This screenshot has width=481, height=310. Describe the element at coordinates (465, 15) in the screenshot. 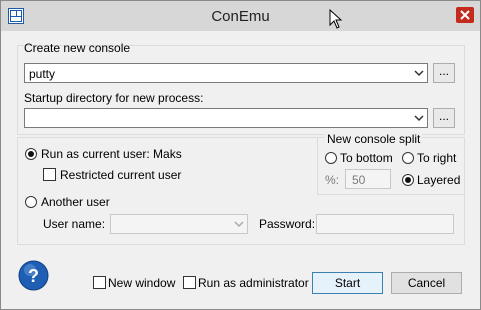

I see `close-icon` at that location.